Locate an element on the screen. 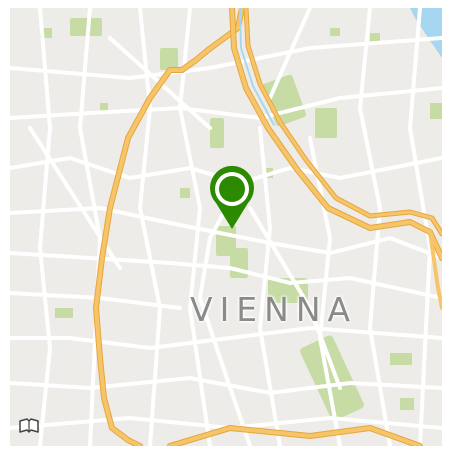  map-book-icon is located at coordinates (29, 425).